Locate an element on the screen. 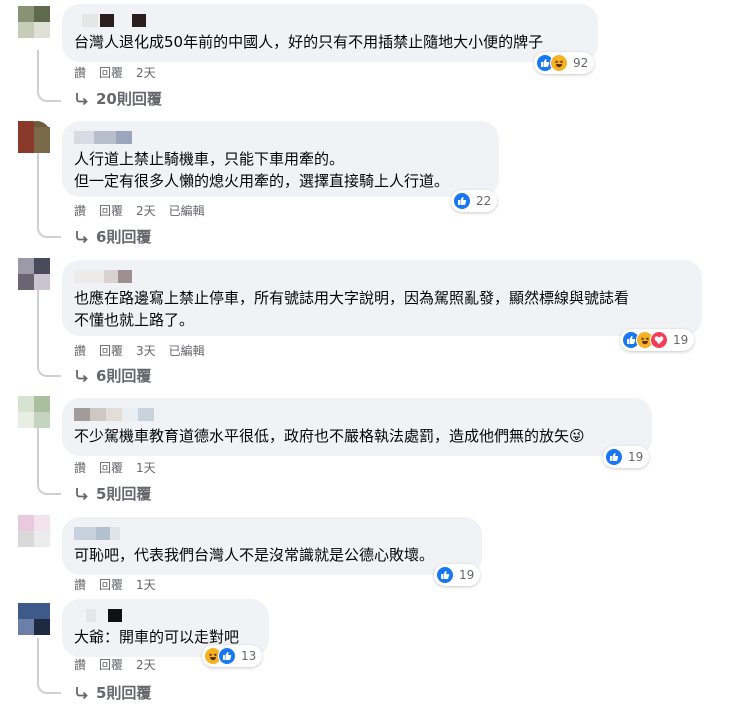  timestamp: 3天 is located at coordinates (146, 350).